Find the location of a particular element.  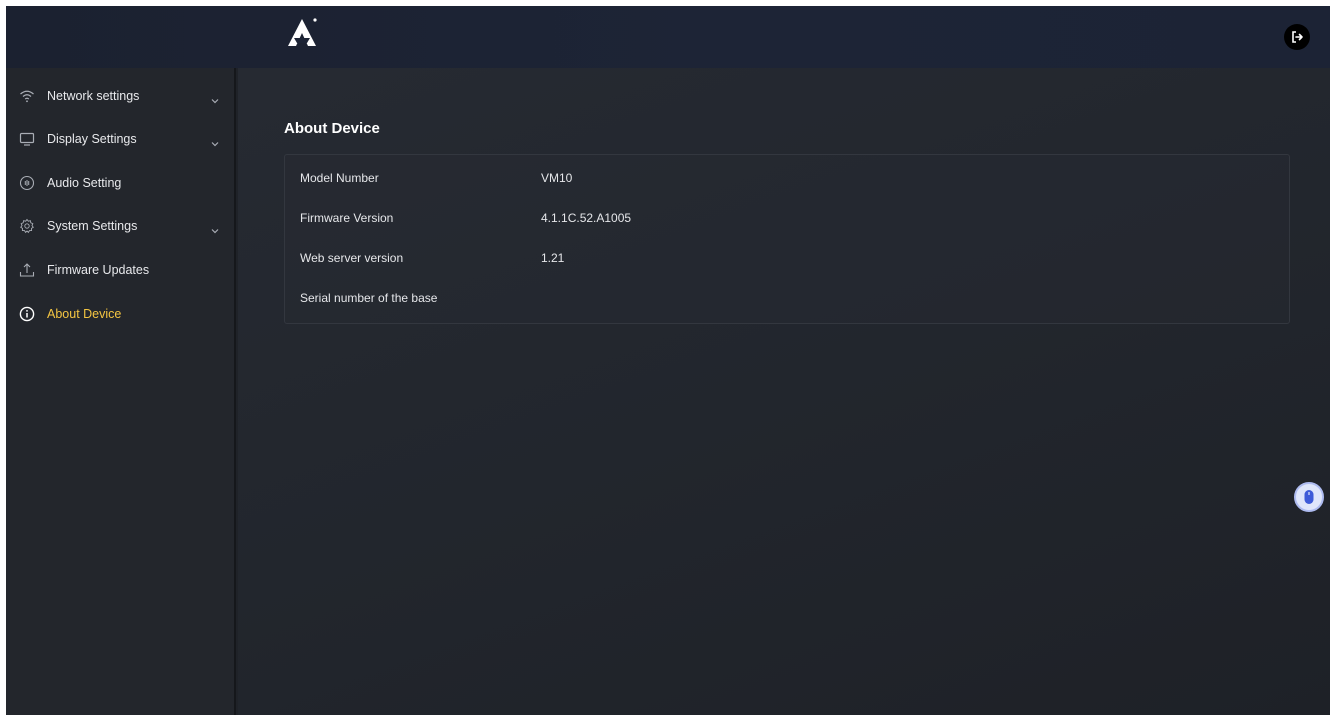

info-row-firmware-version: Firmware Version 4.1.1C.52.A1005 is located at coordinates (788, 219).